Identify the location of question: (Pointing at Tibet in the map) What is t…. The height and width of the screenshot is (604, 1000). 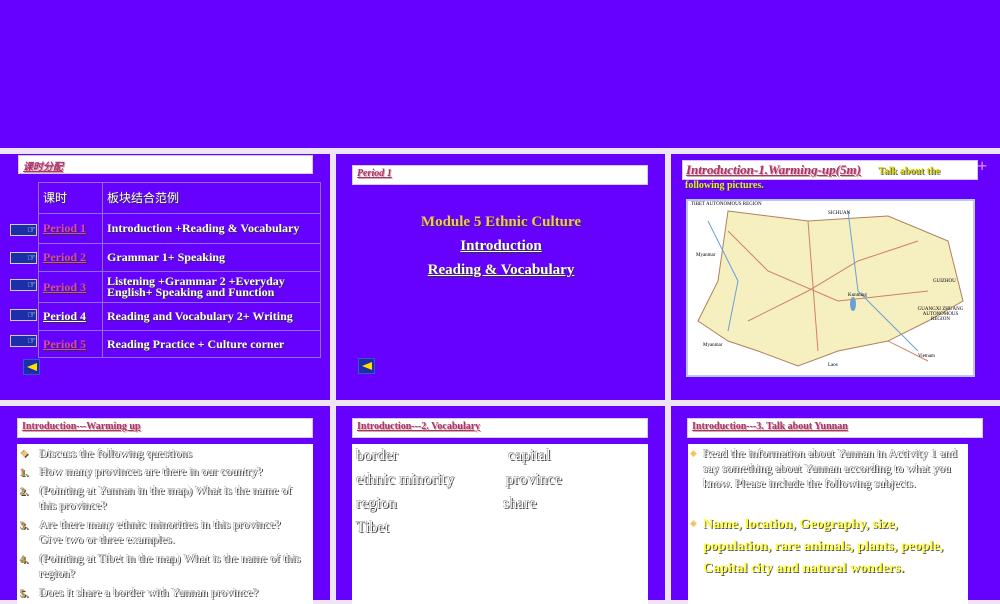
(170, 565).